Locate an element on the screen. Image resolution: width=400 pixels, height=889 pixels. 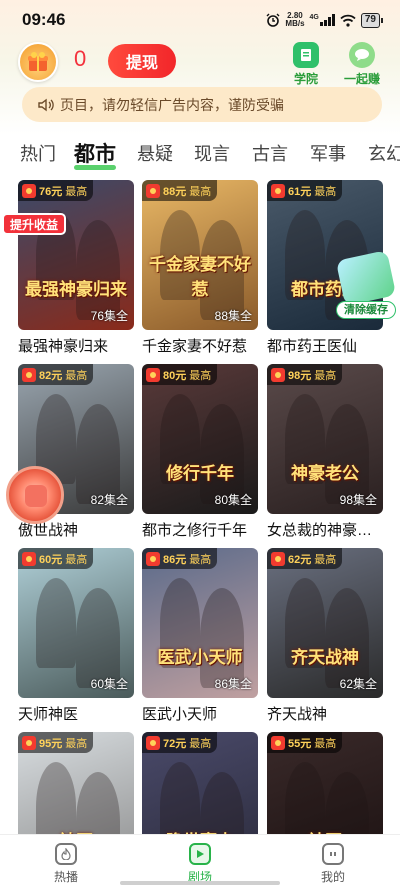
episode-count: 60集全 is located at coordinates (109, 684).